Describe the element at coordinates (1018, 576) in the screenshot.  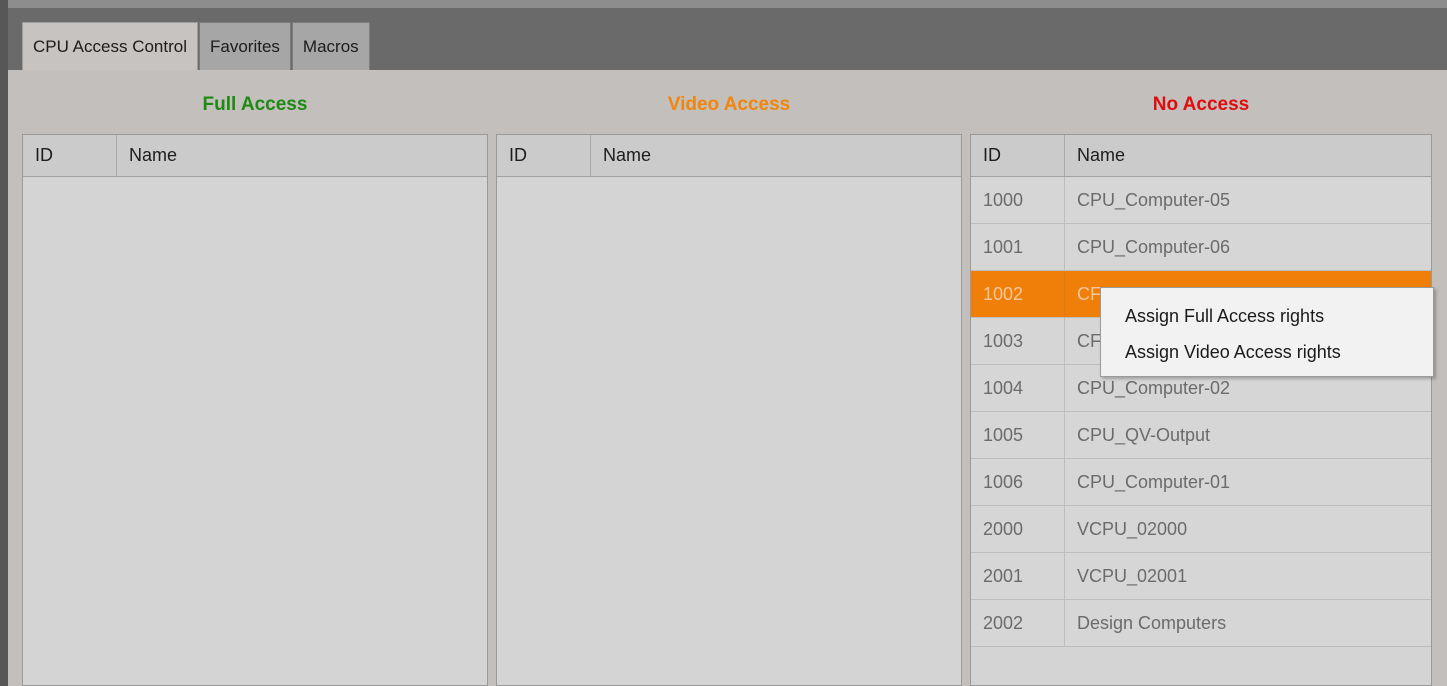
I see `row-id: 2001` at that location.